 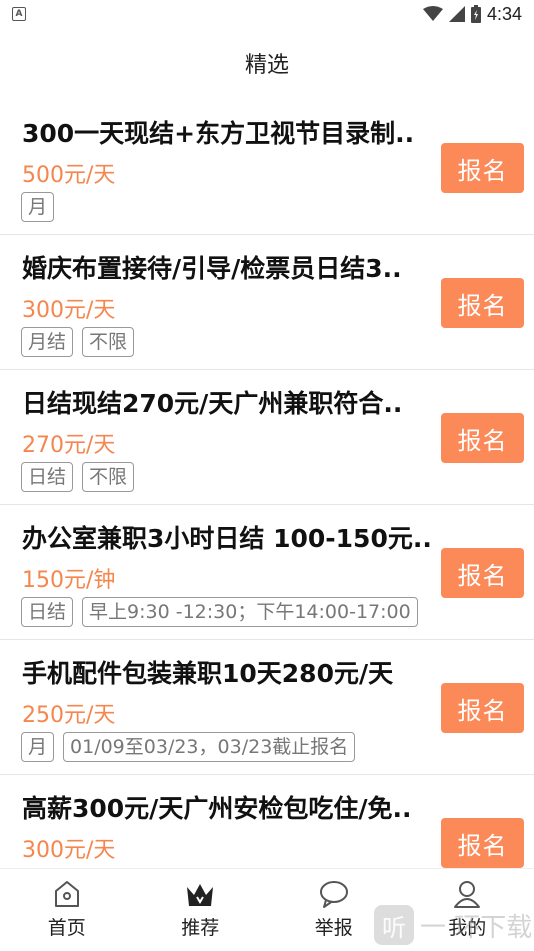 What do you see at coordinates (209, 747) in the screenshot?
I see `job-tag: 01/09至03/23，03/23截止报名` at bounding box center [209, 747].